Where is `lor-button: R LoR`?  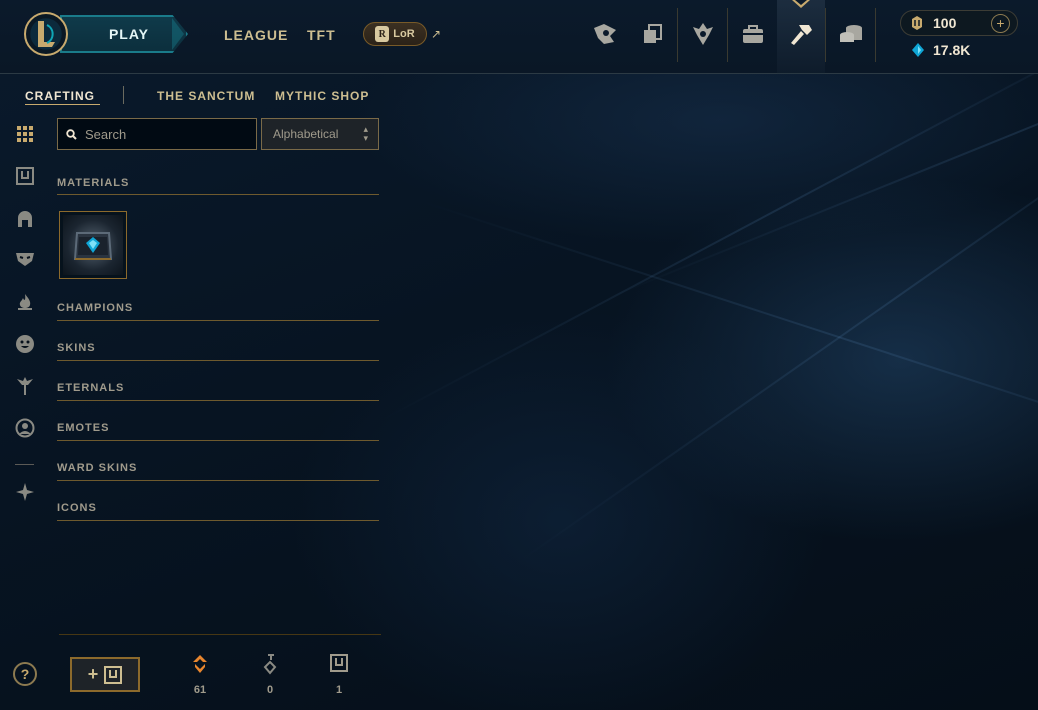
lor-button: R LoR is located at coordinates (395, 34).